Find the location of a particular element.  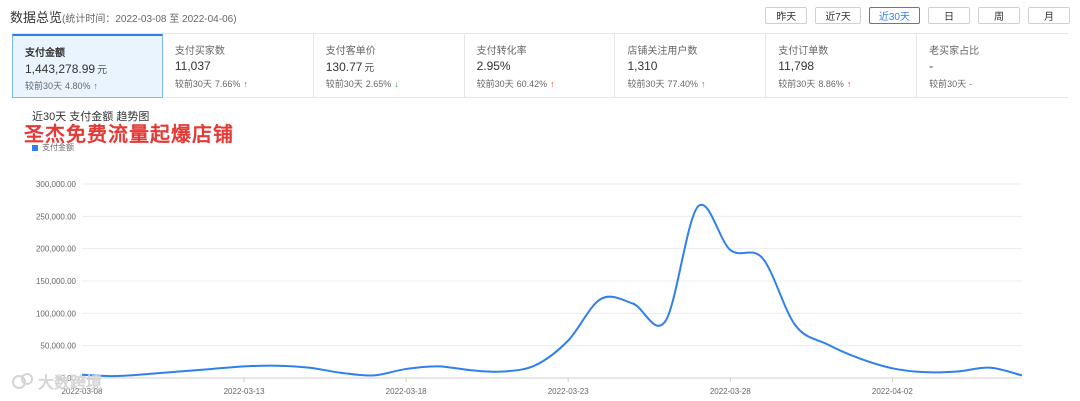

y-tick-label: 50,000.00 is located at coordinates (58, 346).